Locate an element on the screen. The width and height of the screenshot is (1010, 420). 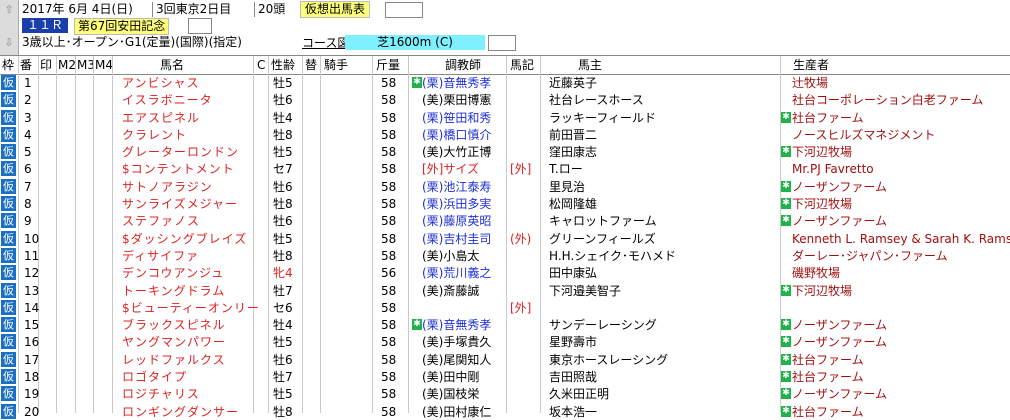
trainer: [外]サイズ is located at coordinates (450, 169).